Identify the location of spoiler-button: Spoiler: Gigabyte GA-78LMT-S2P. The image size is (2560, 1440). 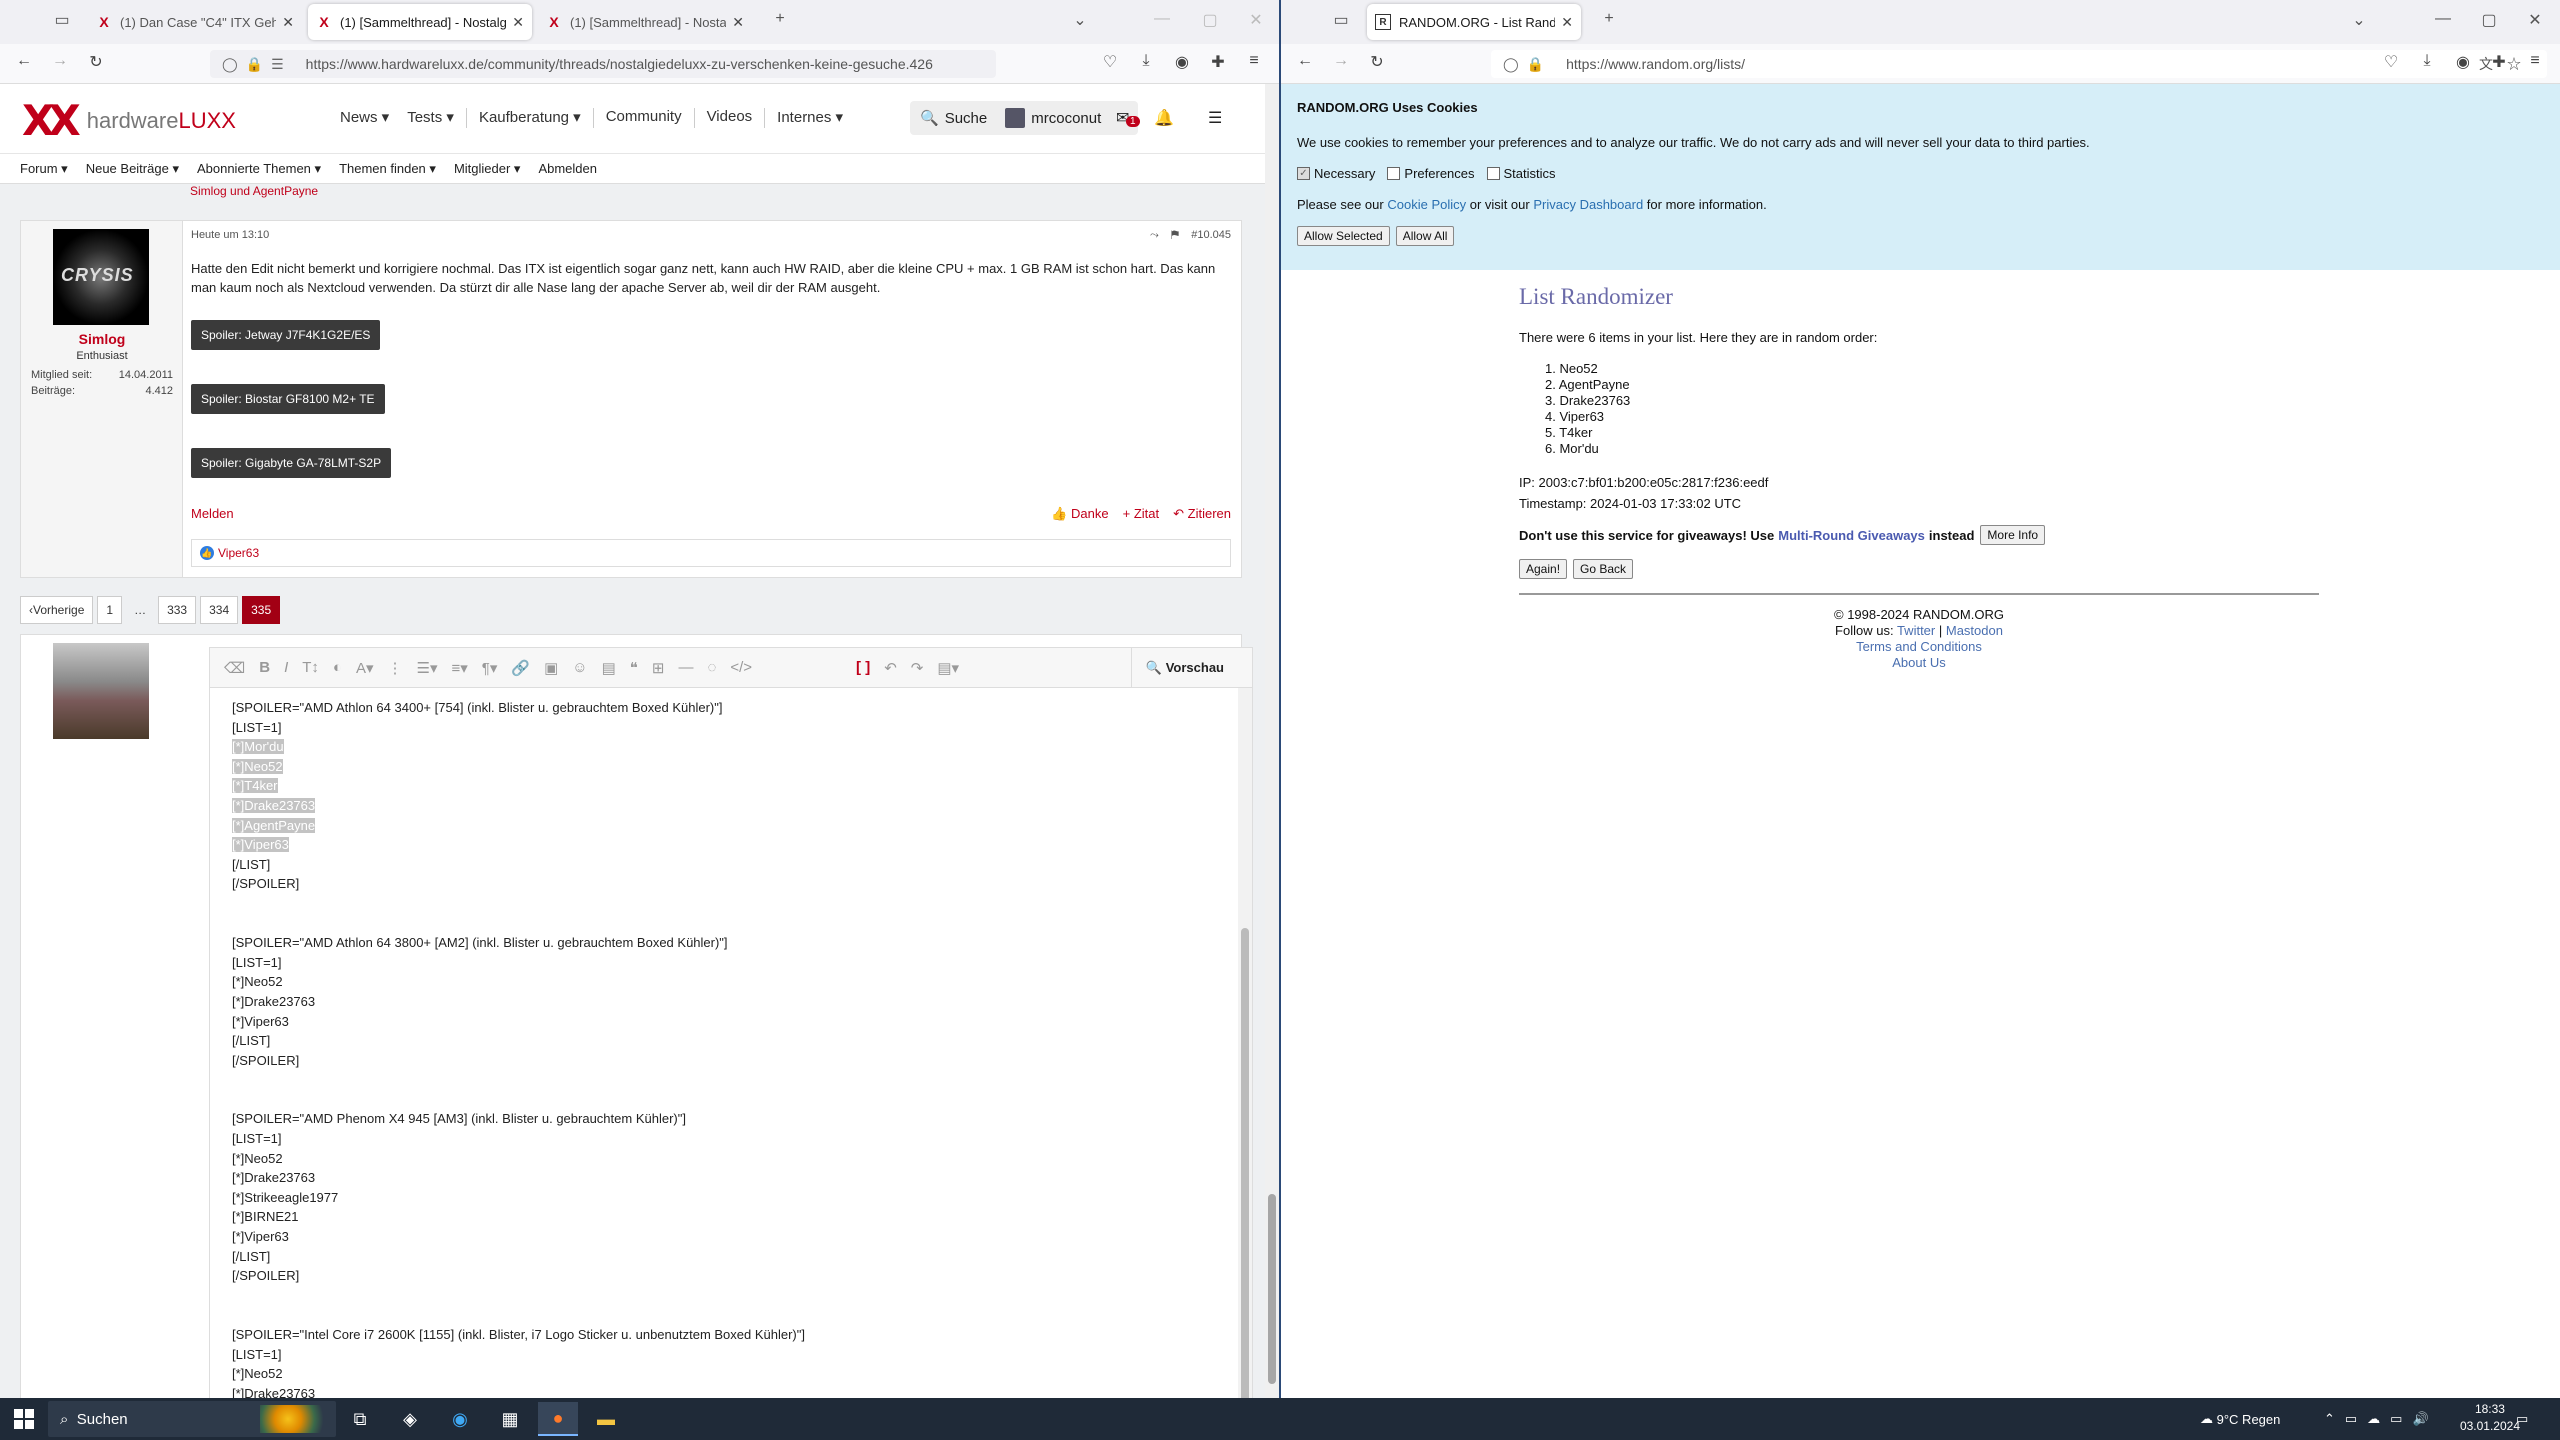
(291, 463).